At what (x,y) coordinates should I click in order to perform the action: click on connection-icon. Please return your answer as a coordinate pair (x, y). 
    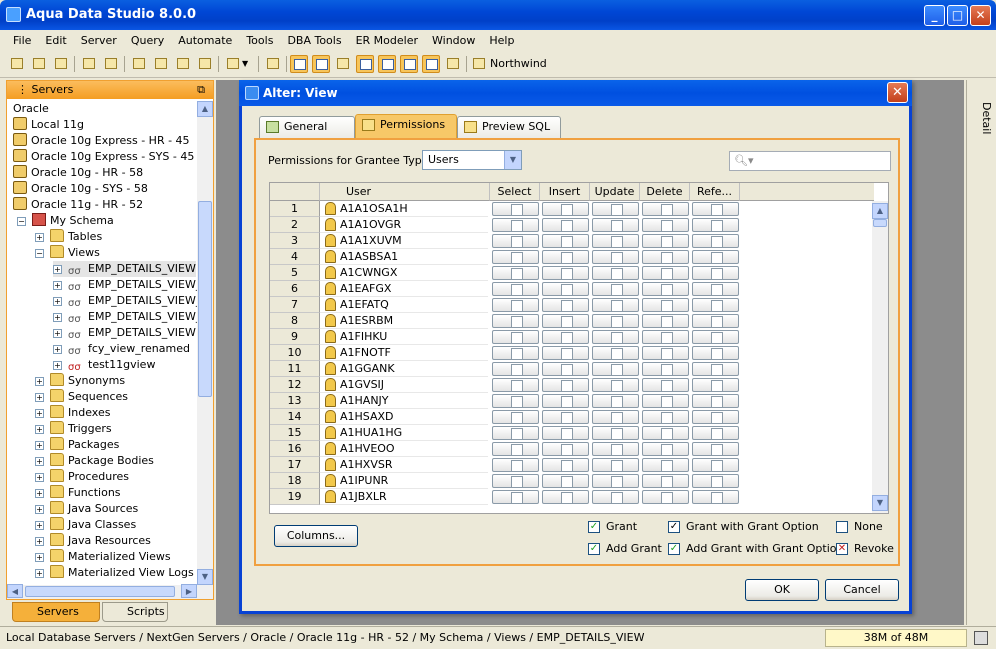
    Looking at the image, I should click on (479, 64).